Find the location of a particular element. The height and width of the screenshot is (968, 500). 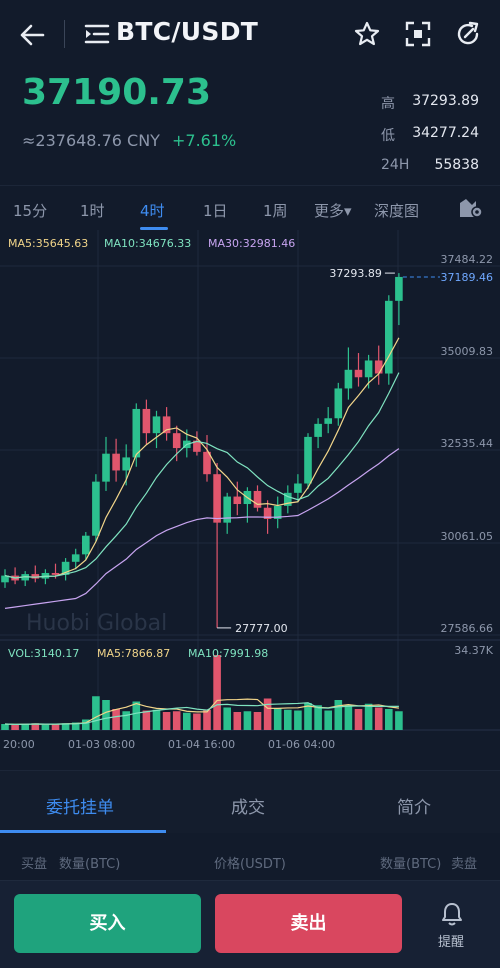

tab-trades: 成交 is located at coordinates (248, 805).